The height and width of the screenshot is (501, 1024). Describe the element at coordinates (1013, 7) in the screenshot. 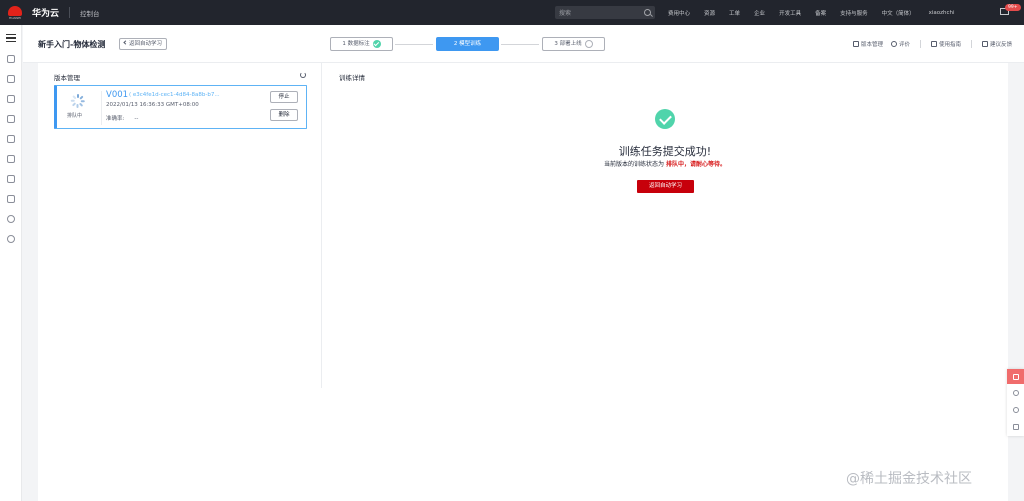

I see `message-badge: 99+` at that location.